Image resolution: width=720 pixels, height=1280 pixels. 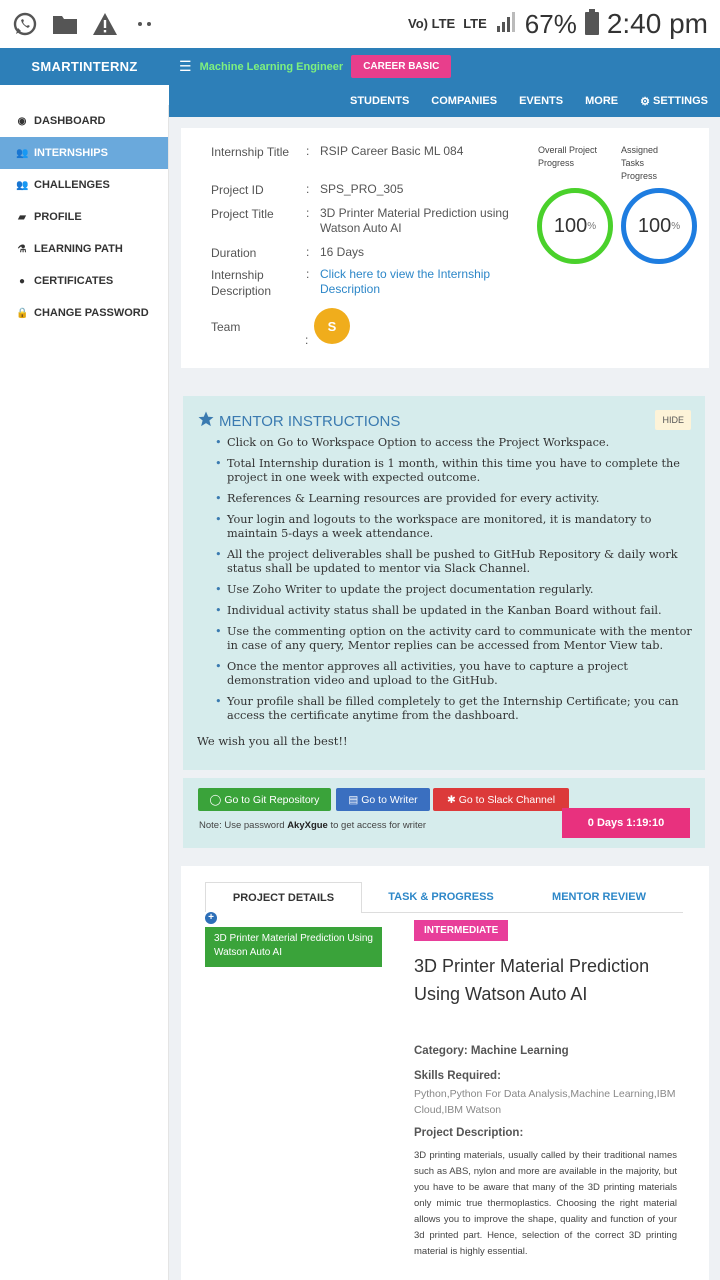 I want to click on sidebar-item-internships: 👥 INTERNSHIPS, so click(x=84, y=153).